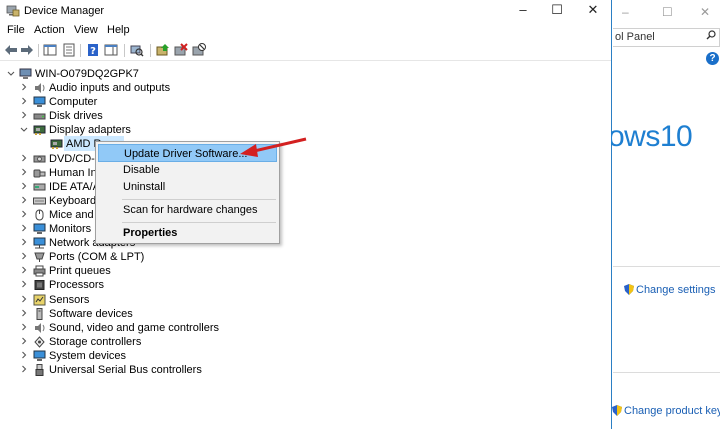 This screenshot has width=720, height=429. Describe the element at coordinates (90, 130) in the screenshot. I see `tree-item-label: Display adapters` at that location.